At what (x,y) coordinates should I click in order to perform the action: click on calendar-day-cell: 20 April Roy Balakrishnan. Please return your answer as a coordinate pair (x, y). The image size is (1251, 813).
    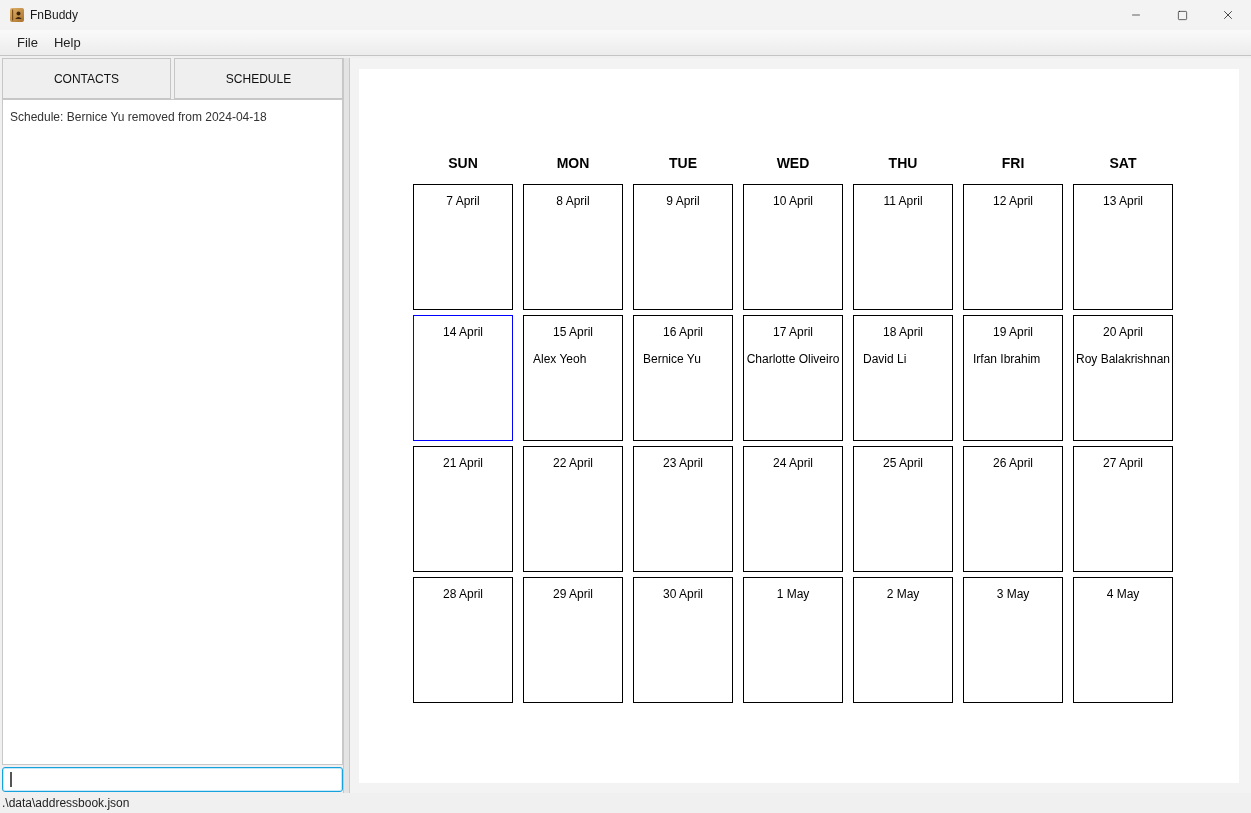
    Looking at the image, I should click on (1123, 378).